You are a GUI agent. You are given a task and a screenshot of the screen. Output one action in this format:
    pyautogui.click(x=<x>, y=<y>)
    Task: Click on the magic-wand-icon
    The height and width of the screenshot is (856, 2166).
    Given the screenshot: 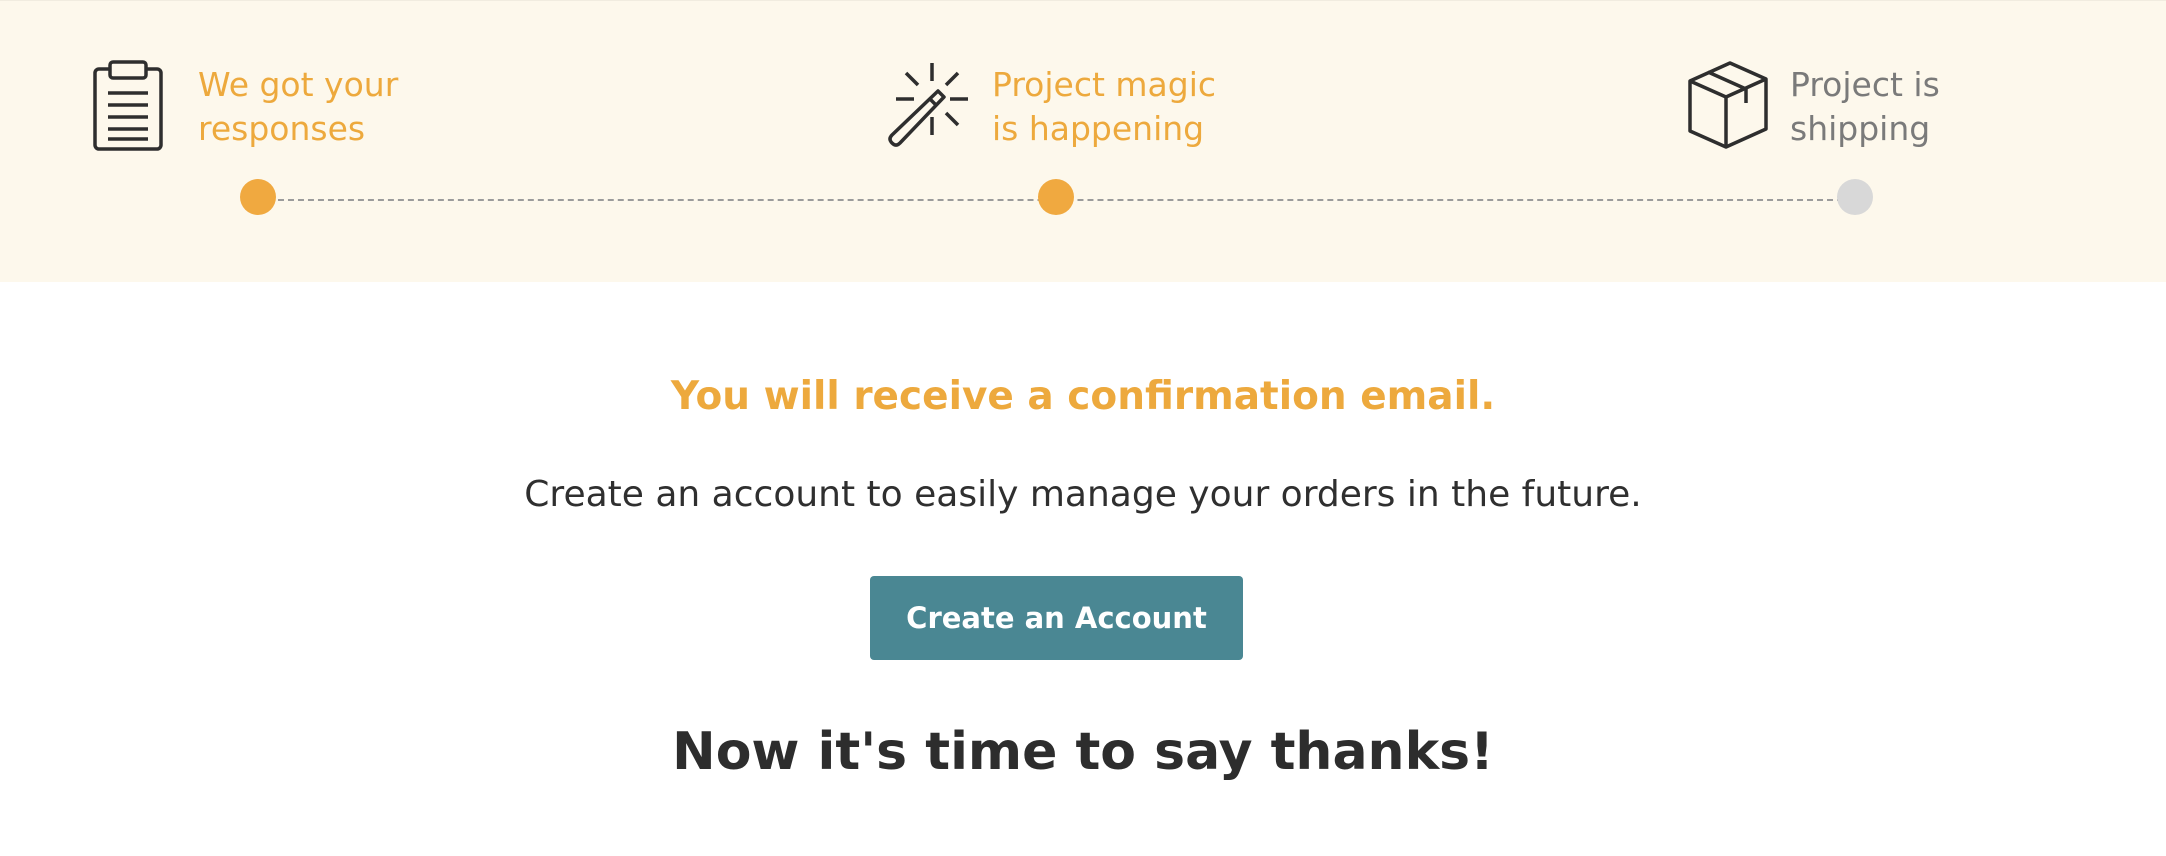 What is the action you would take?
    pyautogui.click(x=928, y=105)
    